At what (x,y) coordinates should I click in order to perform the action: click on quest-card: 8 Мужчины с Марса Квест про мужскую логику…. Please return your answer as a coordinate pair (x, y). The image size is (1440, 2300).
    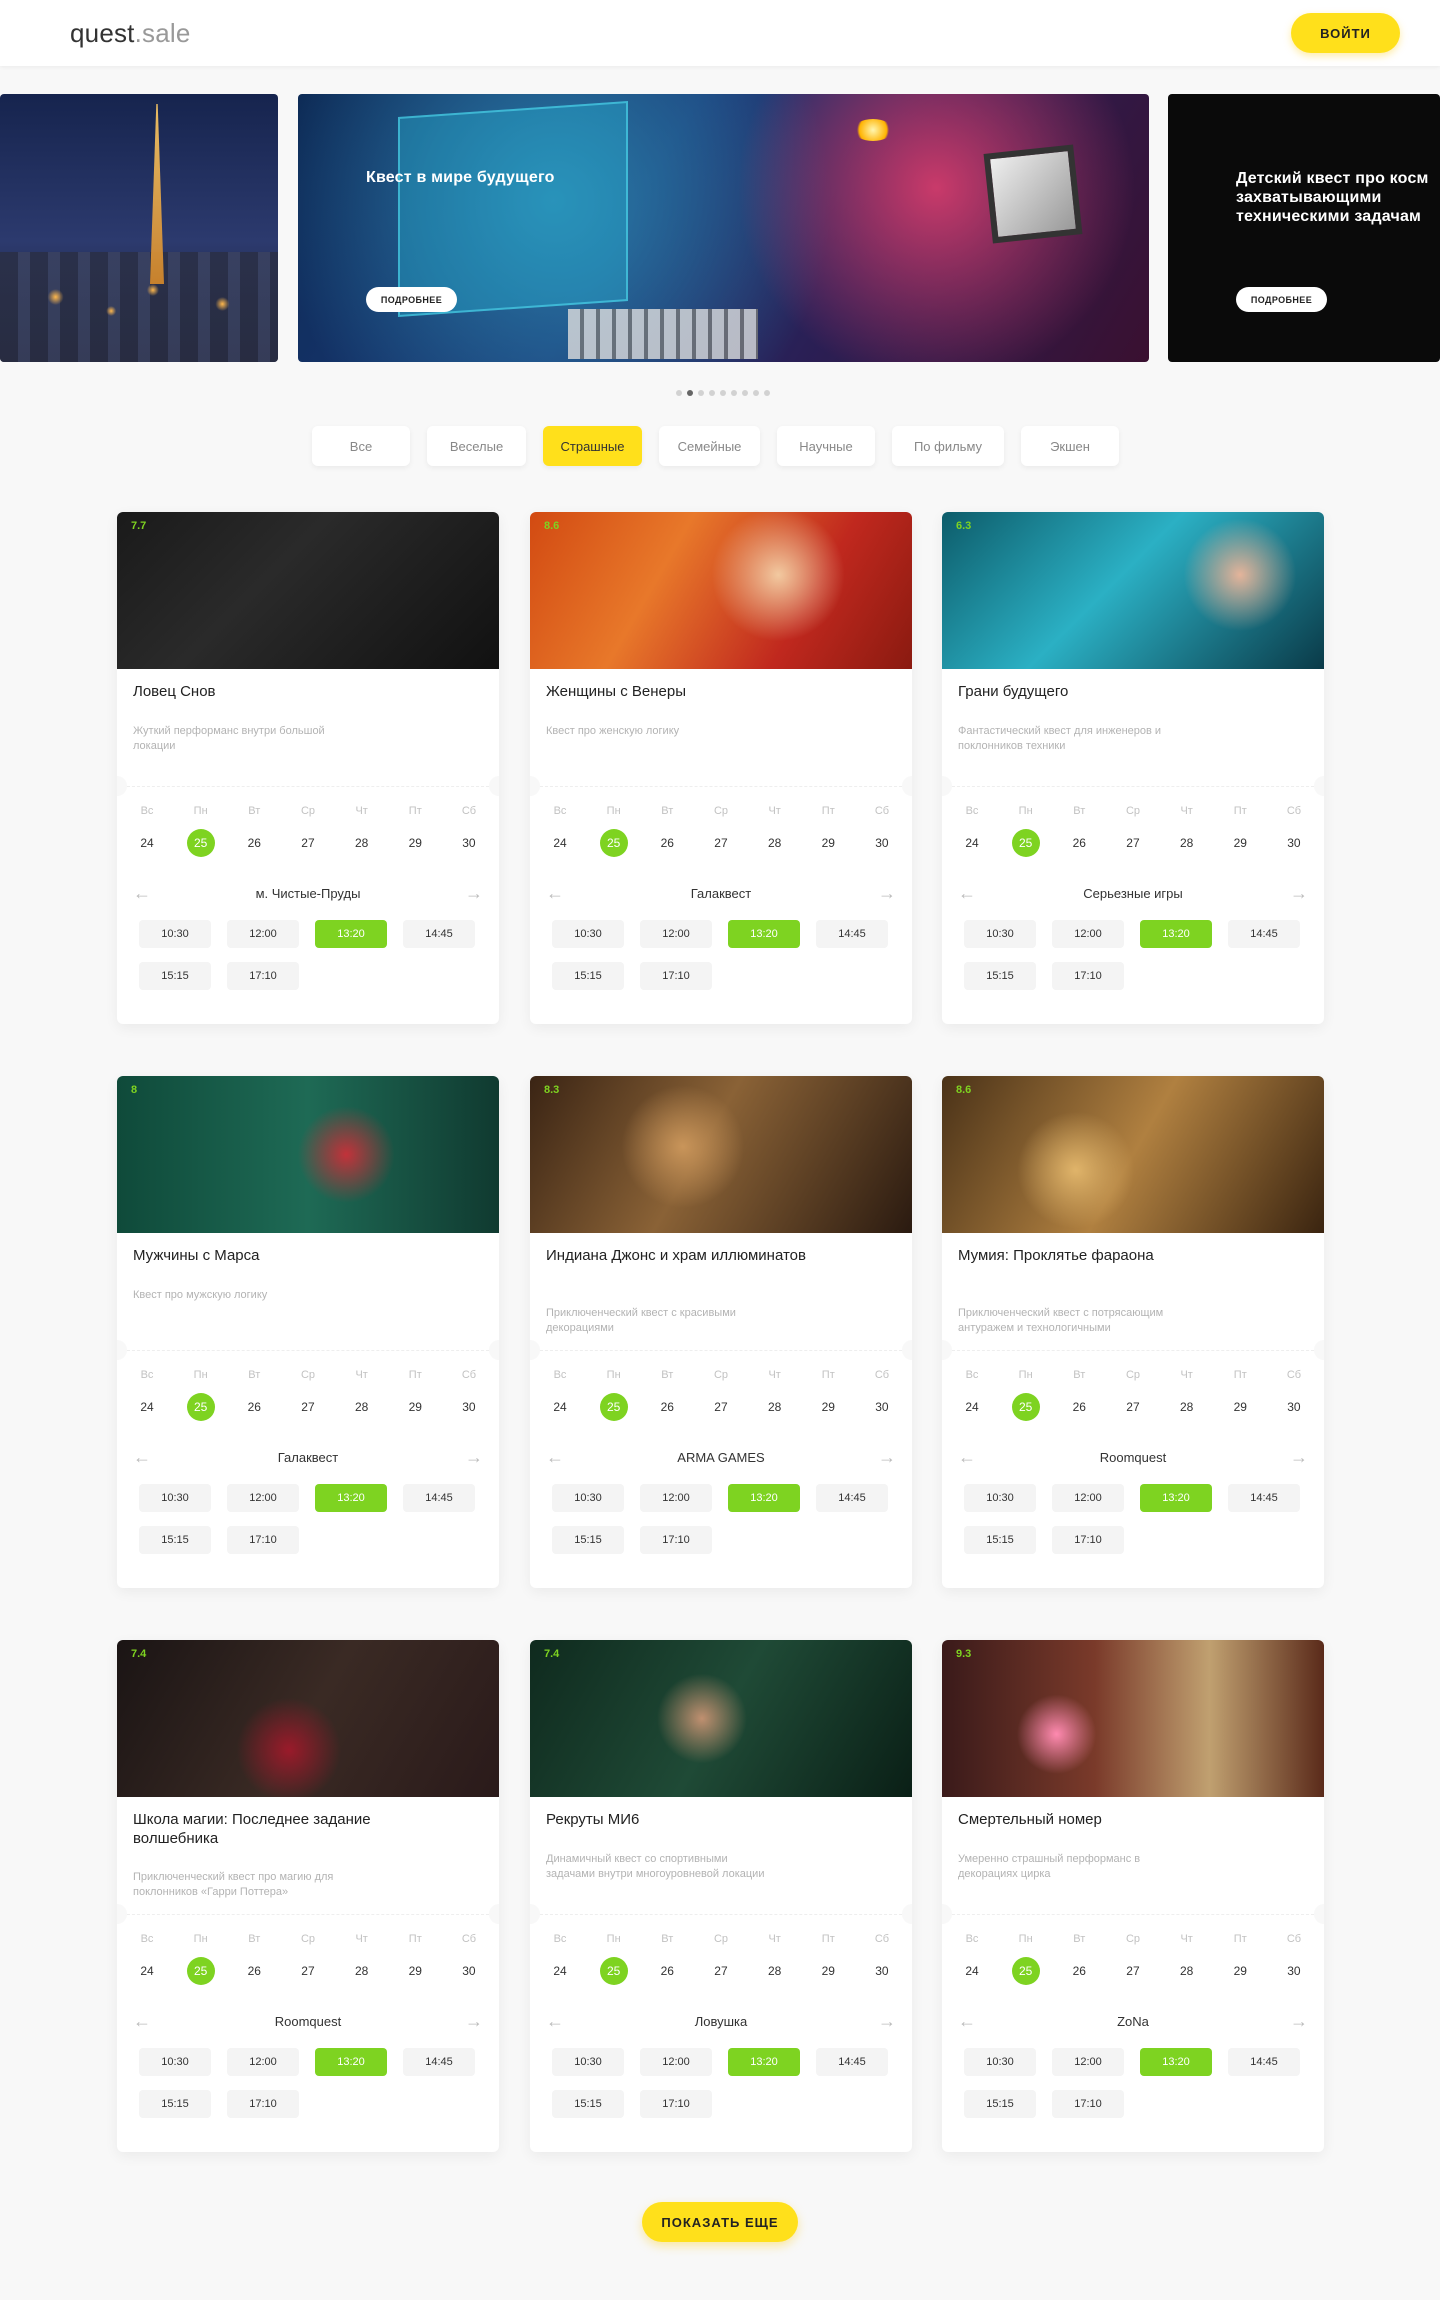
    Looking at the image, I should click on (308, 1332).